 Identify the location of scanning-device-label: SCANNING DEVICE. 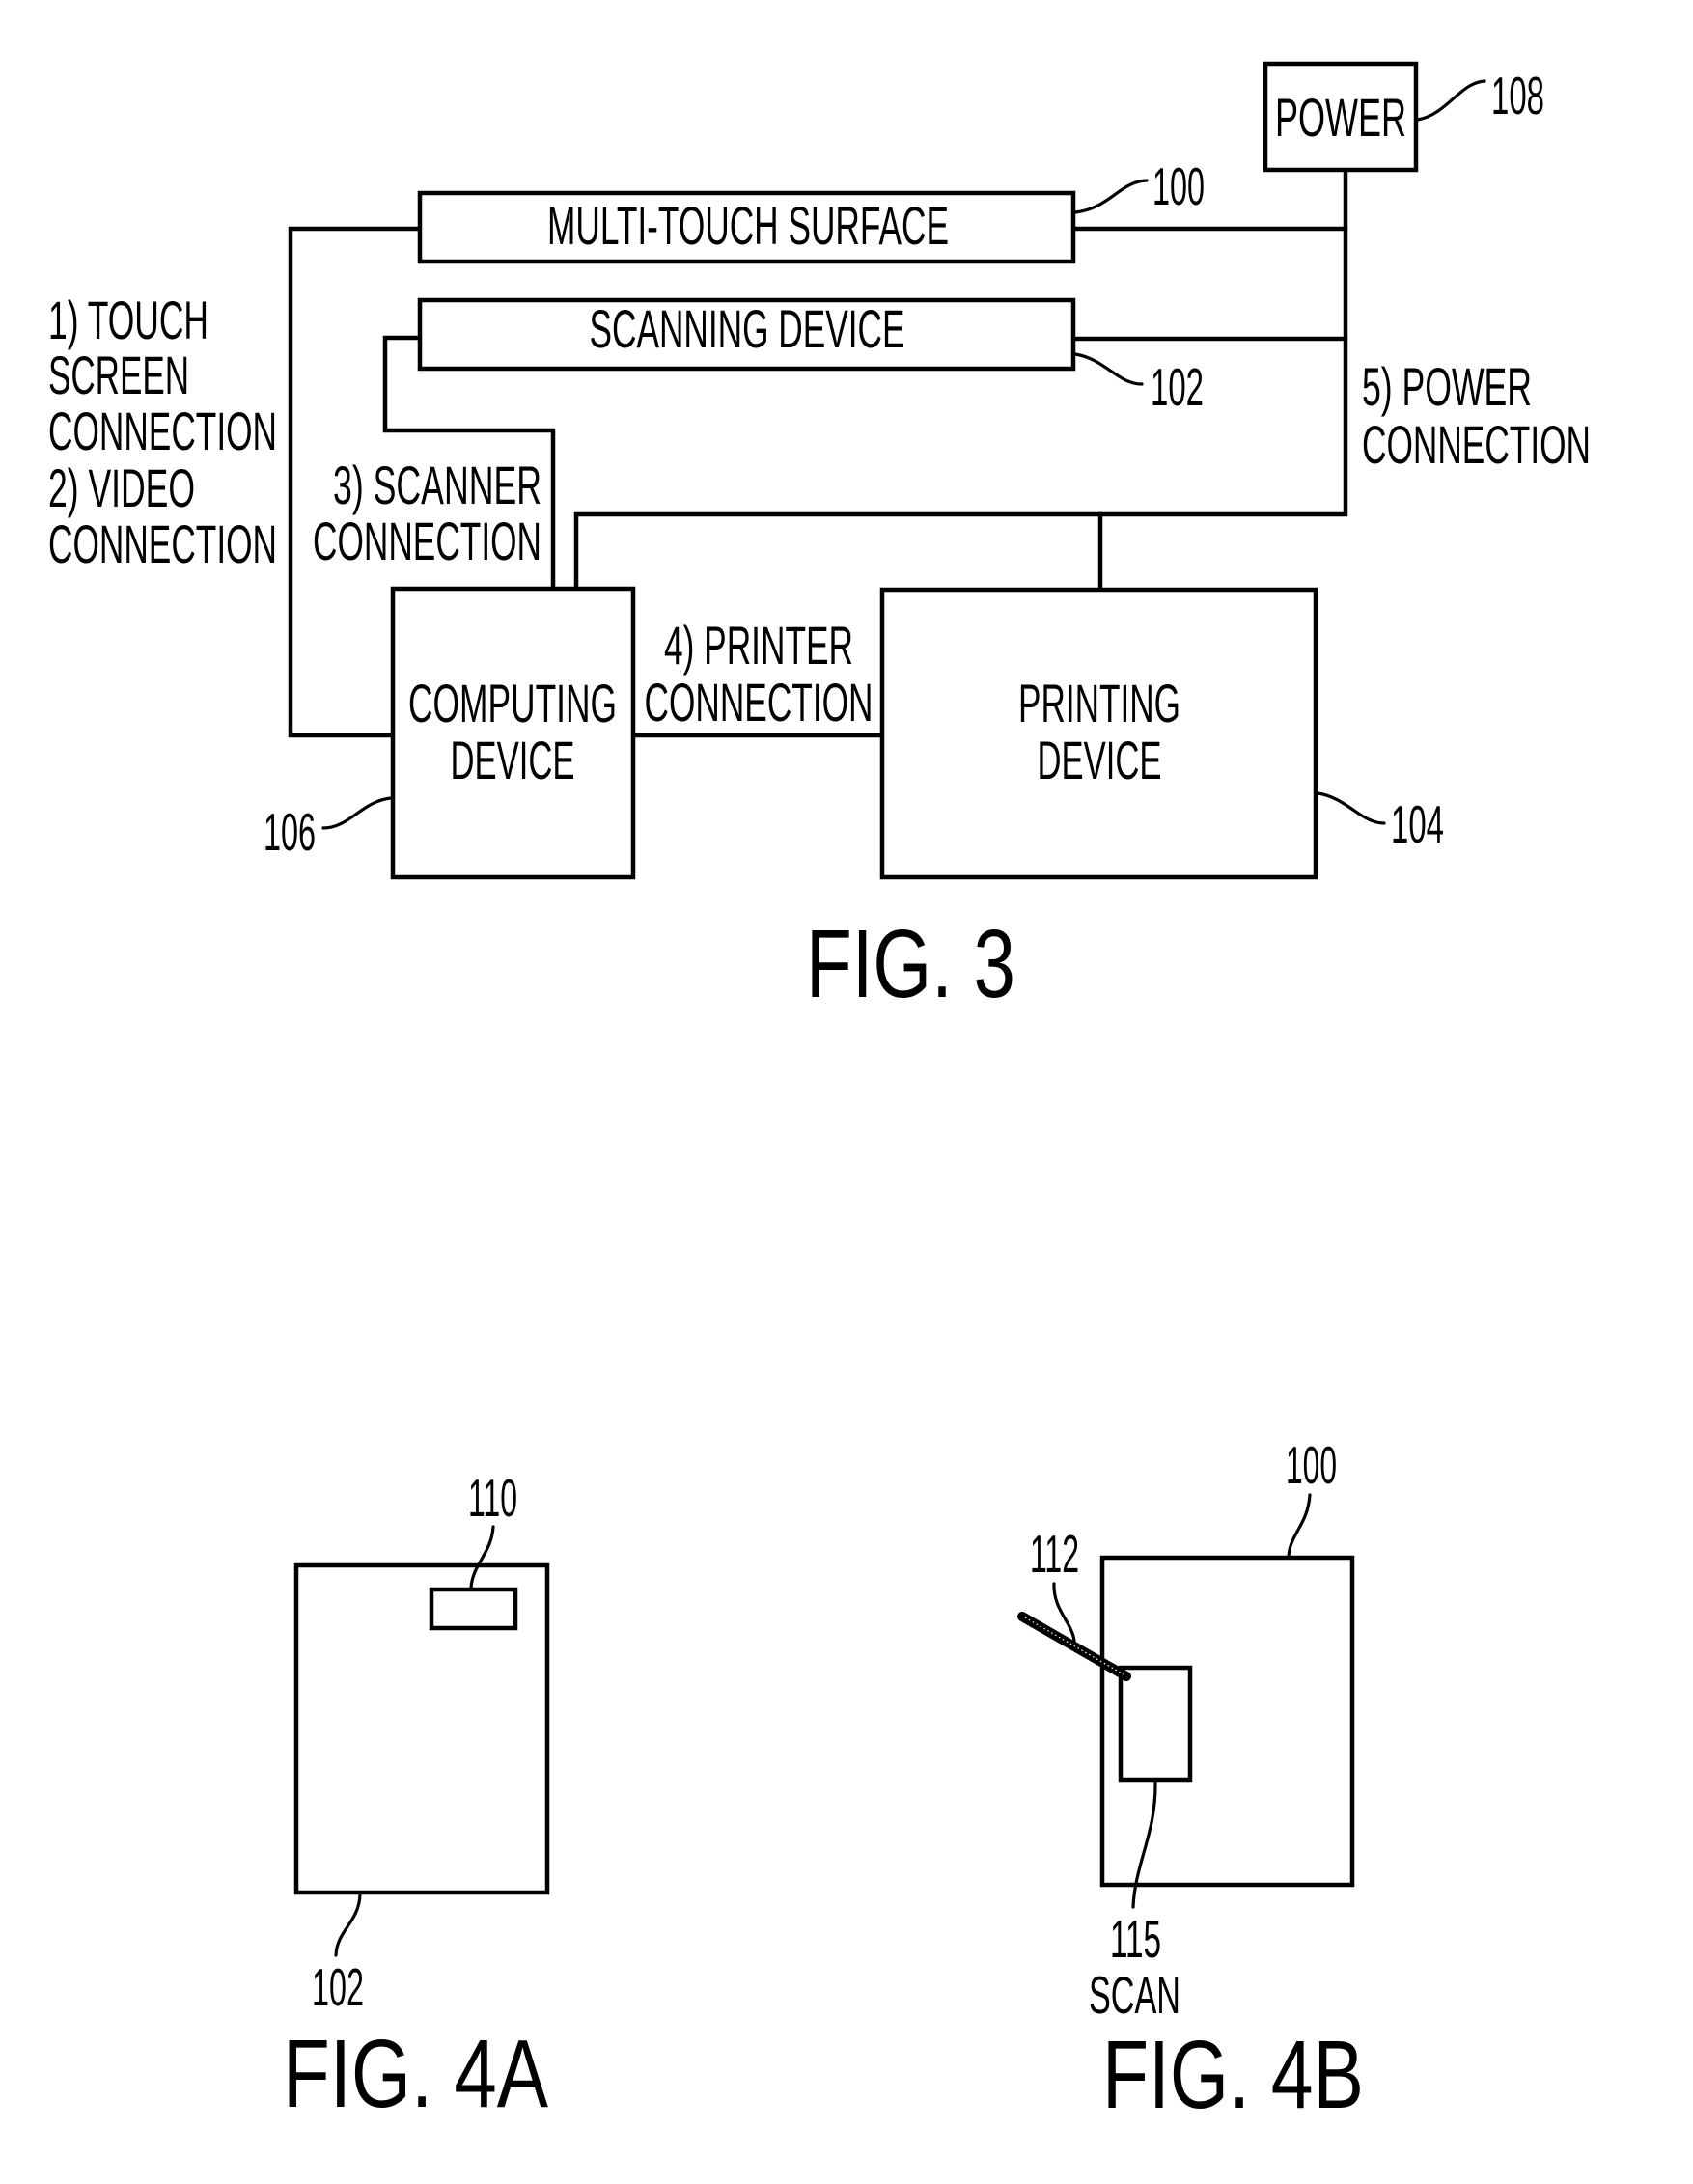
(747, 328).